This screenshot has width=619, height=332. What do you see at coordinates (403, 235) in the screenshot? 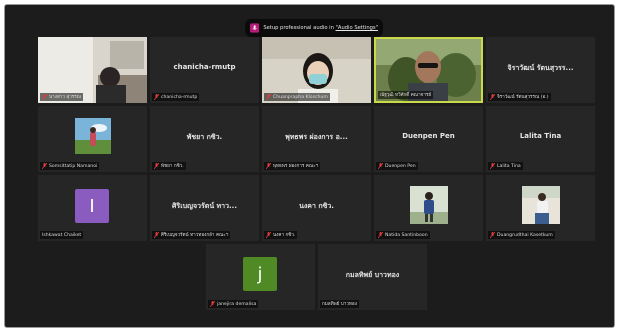
I see `participant-name-label: Natida Santinboon` at bounding box center [403, 235].